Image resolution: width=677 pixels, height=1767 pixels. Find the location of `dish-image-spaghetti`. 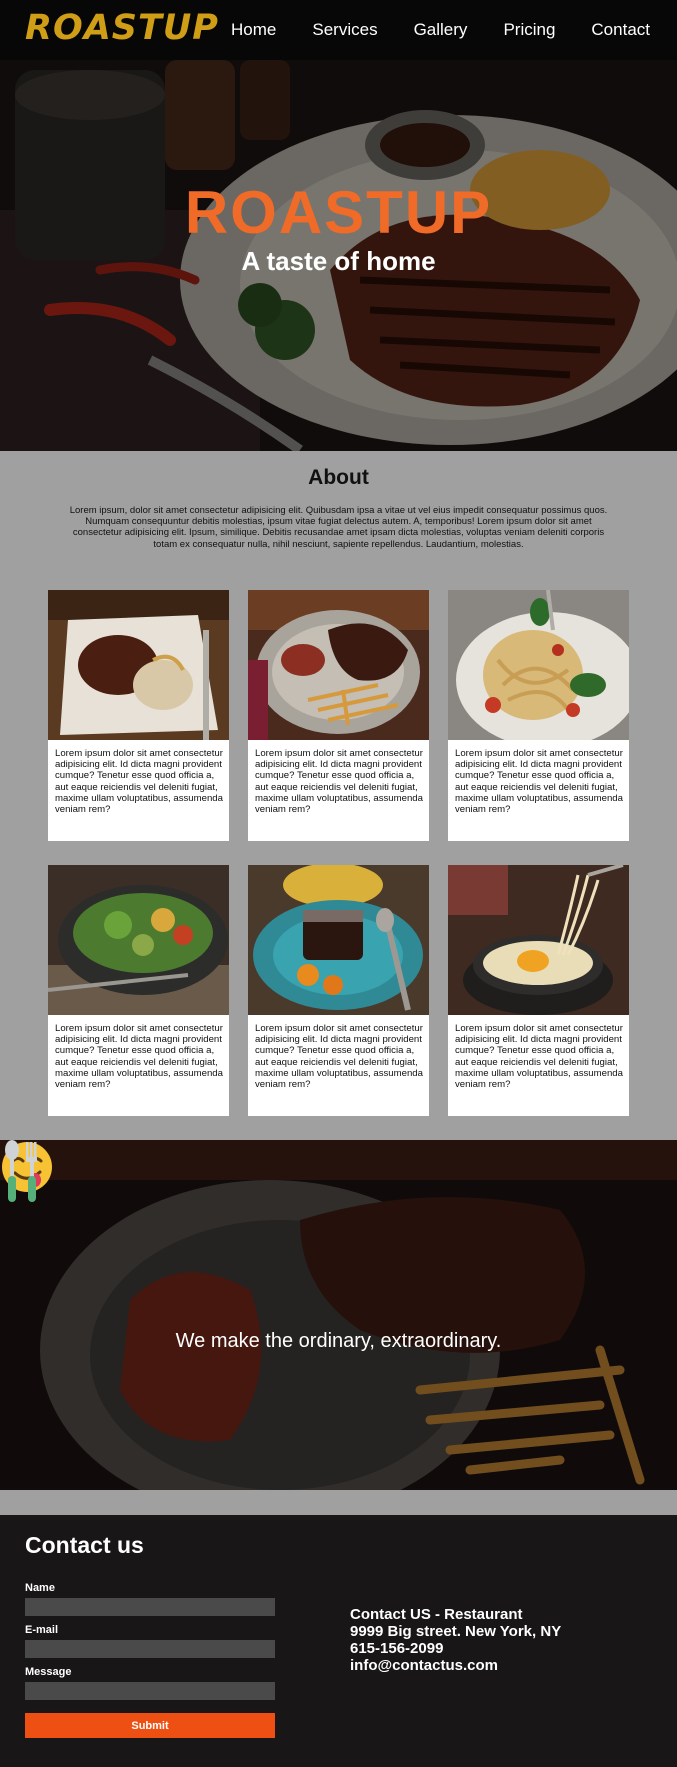

dish-image-spaghetti is located at coordinates (538, 665).